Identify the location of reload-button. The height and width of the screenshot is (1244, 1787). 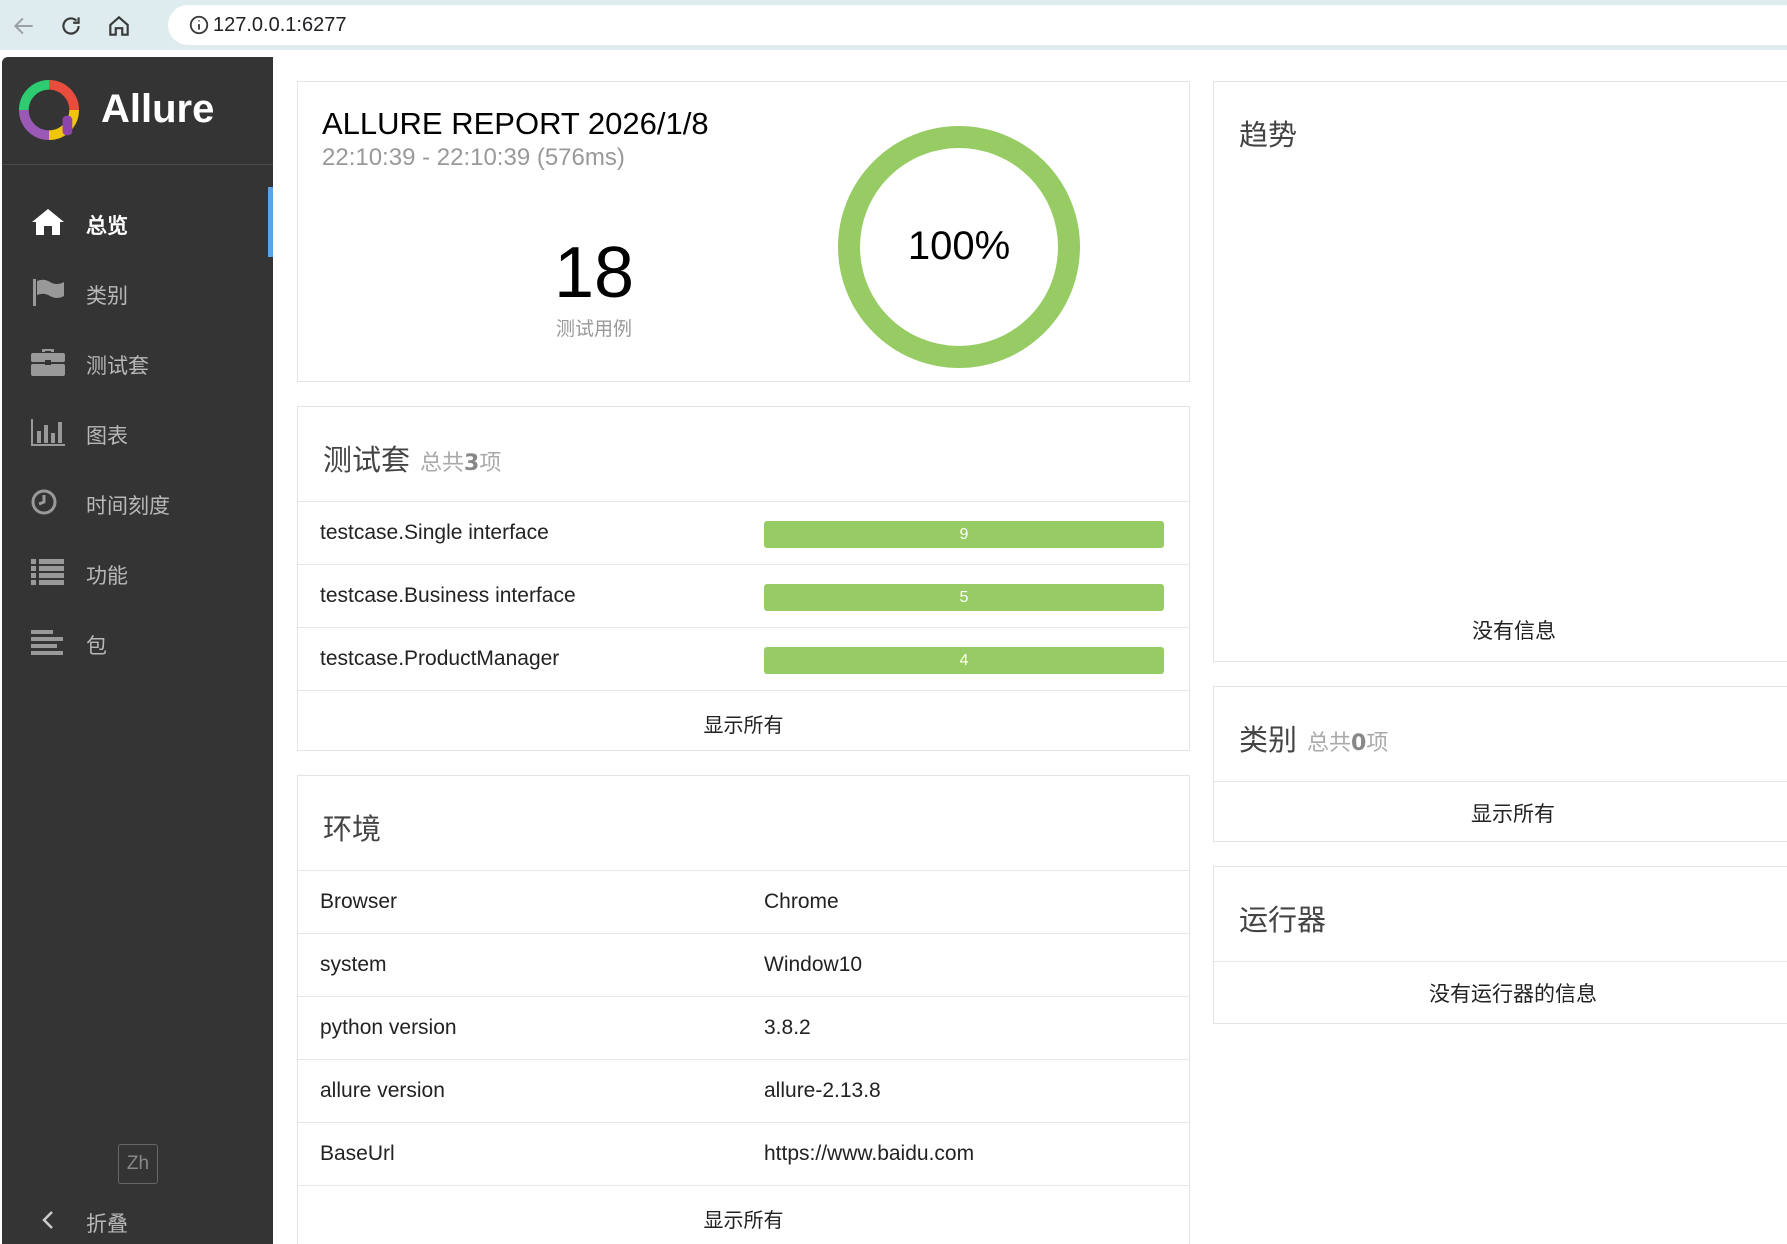
(71, 26).